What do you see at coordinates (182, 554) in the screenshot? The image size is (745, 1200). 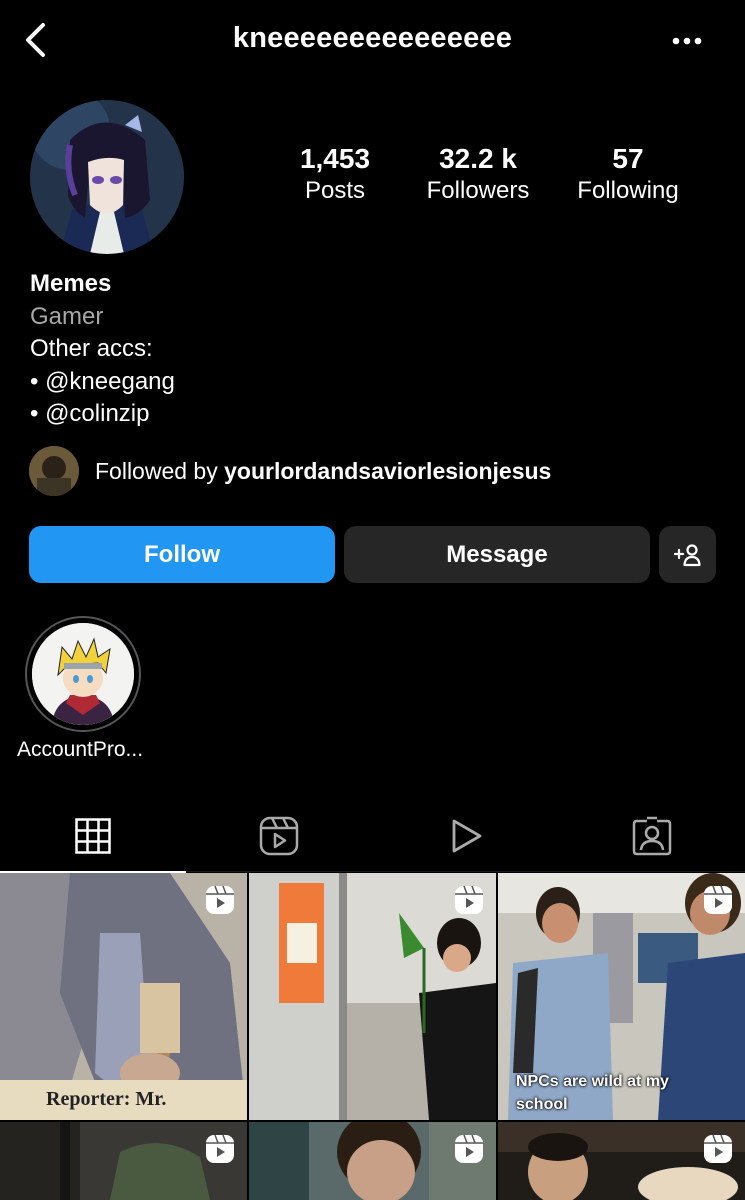 I see `follow-button: Follow` at bounding box center [182, 554].